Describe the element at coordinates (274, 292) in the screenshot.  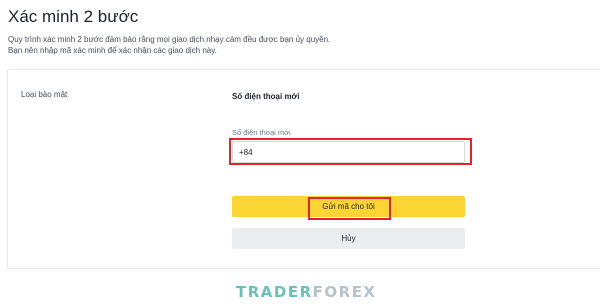
I see `watermark-part-1: TRADER` at that location.